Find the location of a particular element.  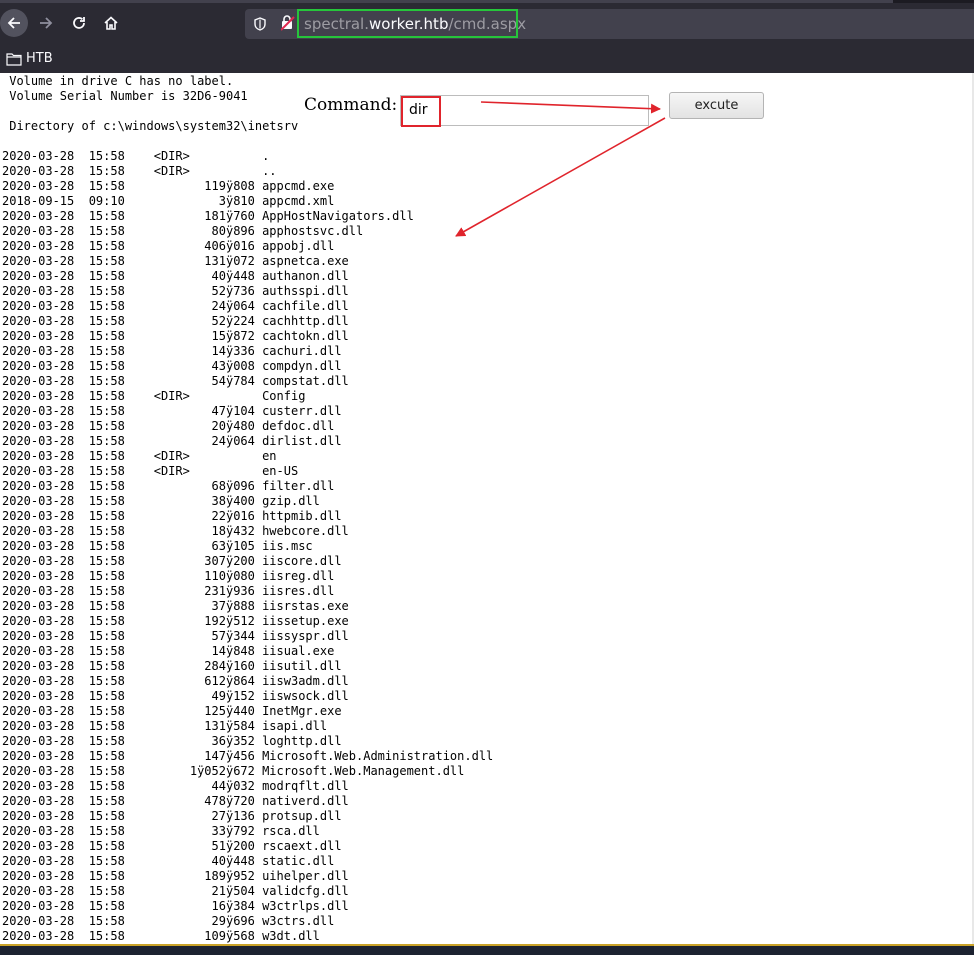

active-tab is located at coordinates (446, 1).